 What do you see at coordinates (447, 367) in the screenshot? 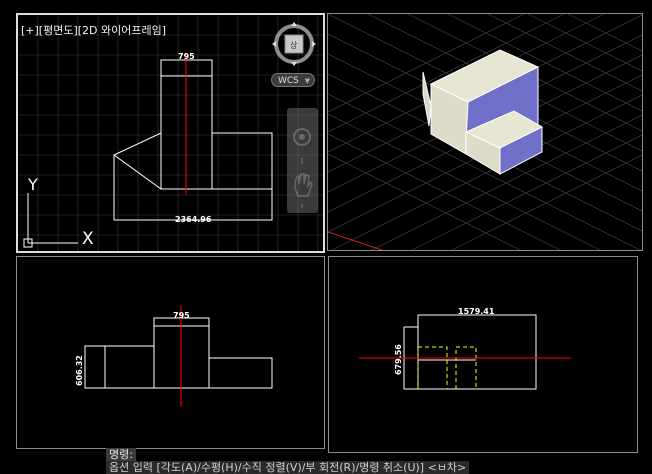
I see `hidden-lines` at bounding box center [447, 367].